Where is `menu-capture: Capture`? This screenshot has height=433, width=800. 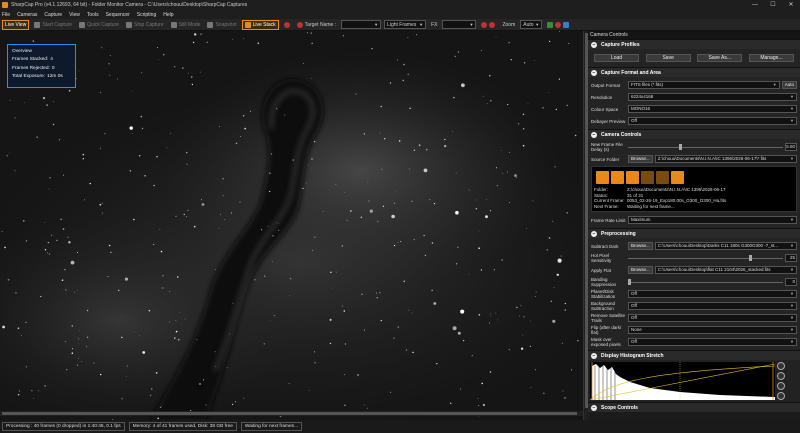 menu-capture: Capture is located at coordinates (53, 15).